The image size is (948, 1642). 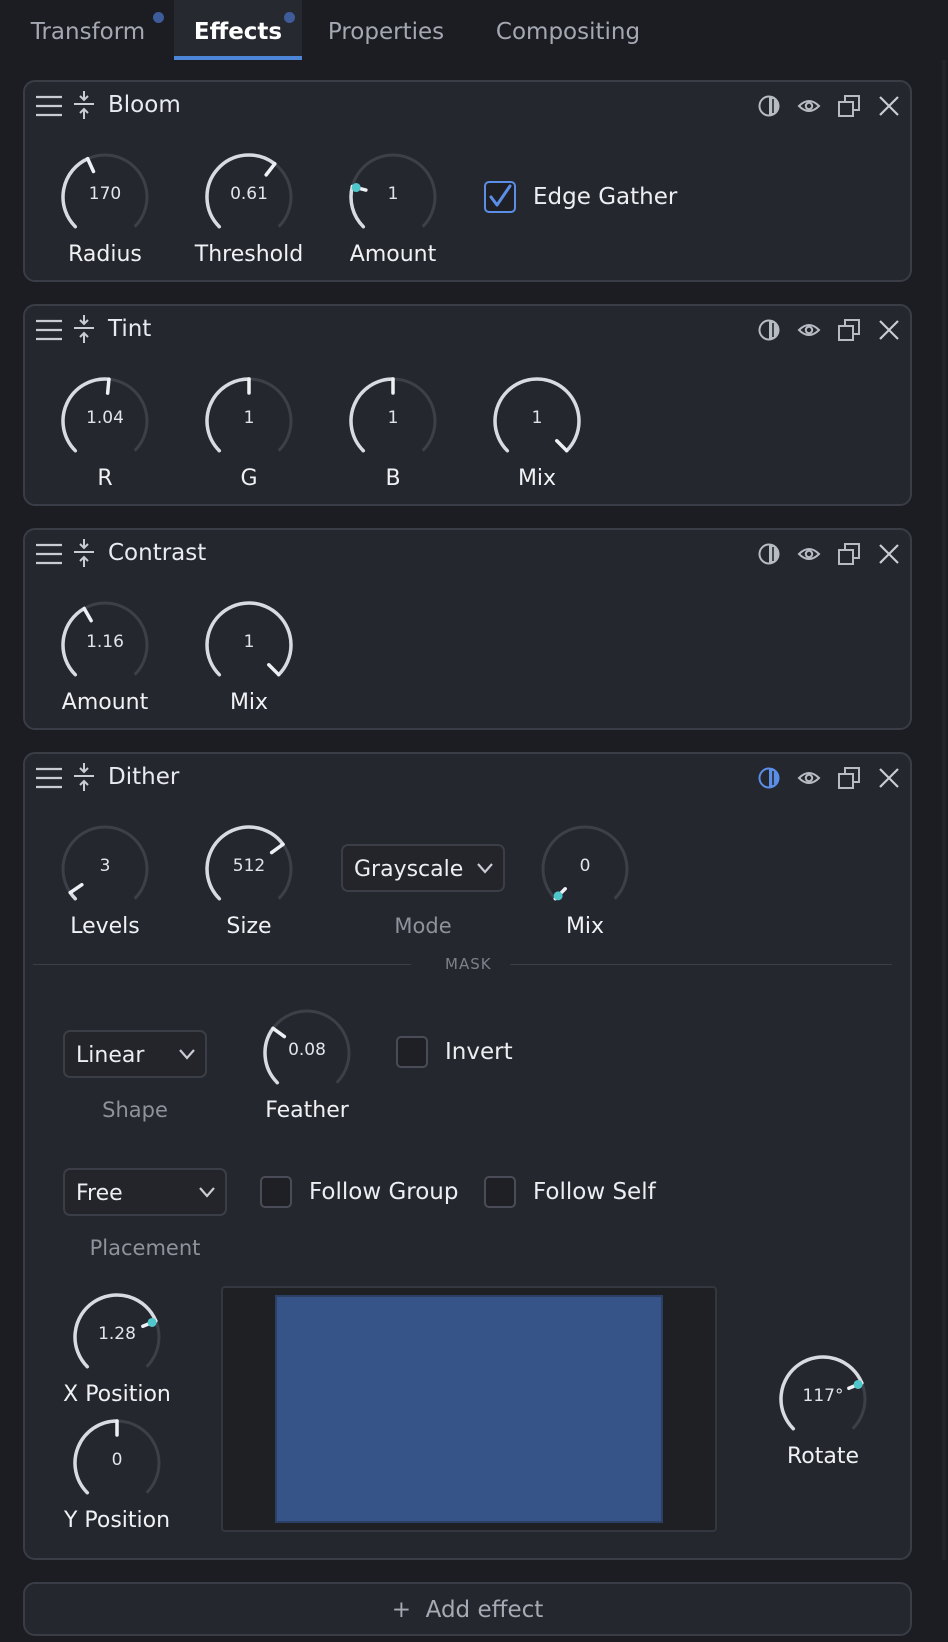 What do you see at coordinates (105, 642) in the screenshot?
I see `knob-value: 1.16` at bounding box center [105, 642].